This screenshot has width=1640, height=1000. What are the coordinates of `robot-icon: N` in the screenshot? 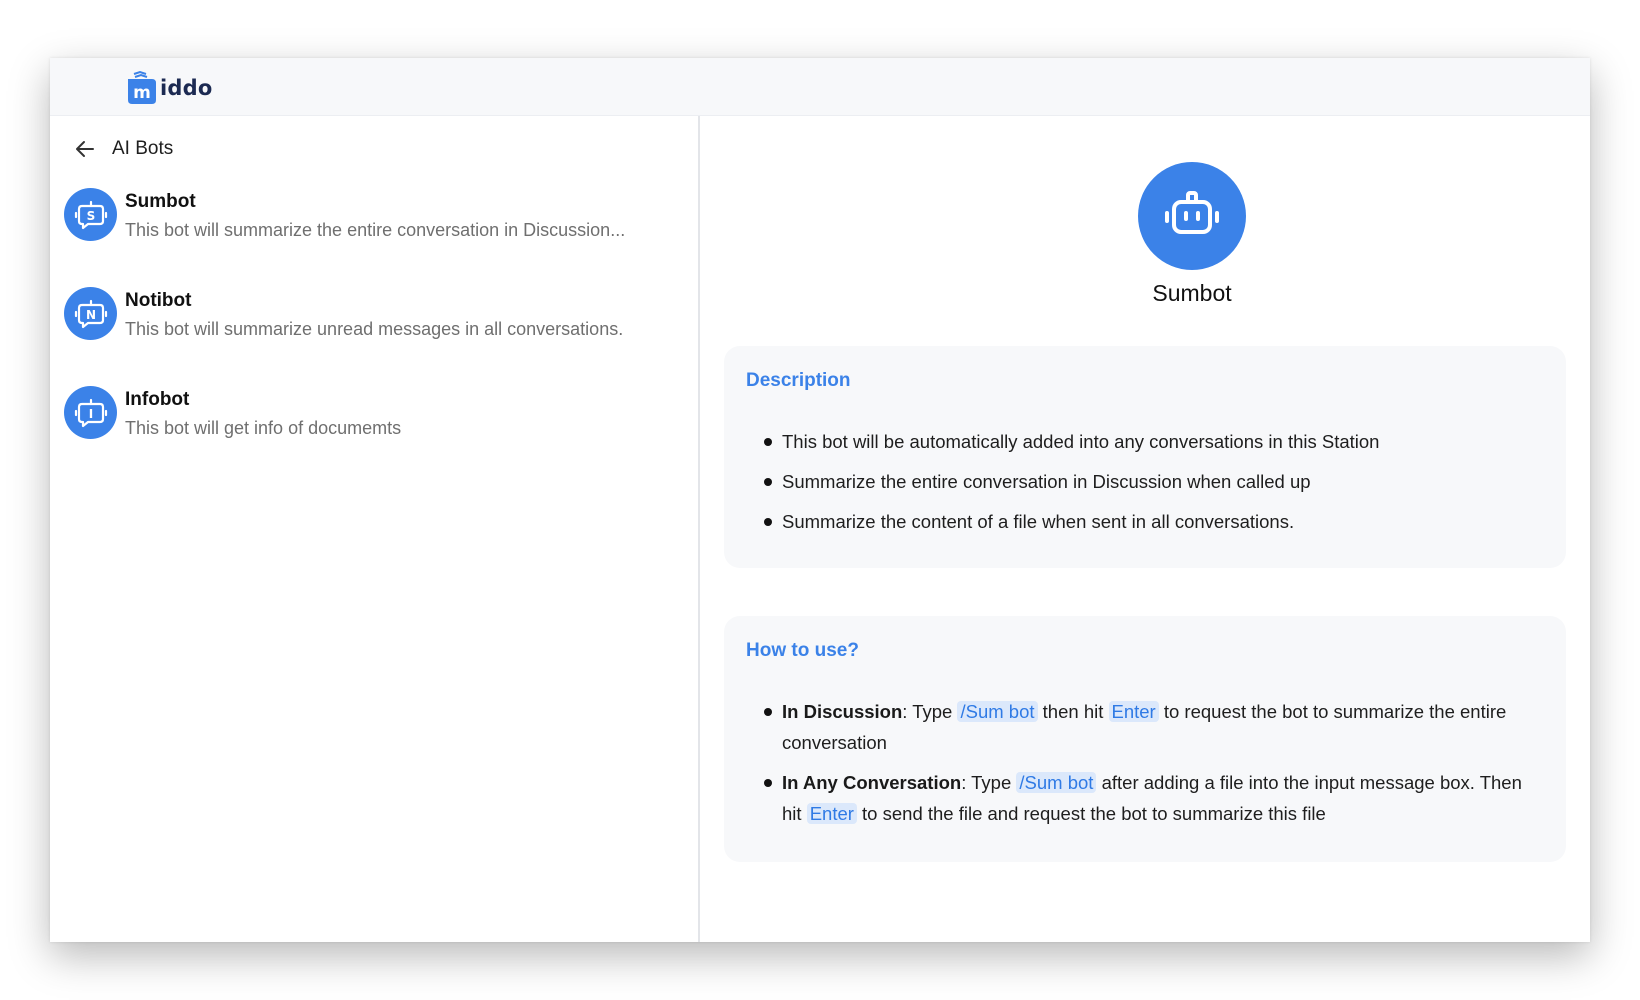 It's located at (90, 313).